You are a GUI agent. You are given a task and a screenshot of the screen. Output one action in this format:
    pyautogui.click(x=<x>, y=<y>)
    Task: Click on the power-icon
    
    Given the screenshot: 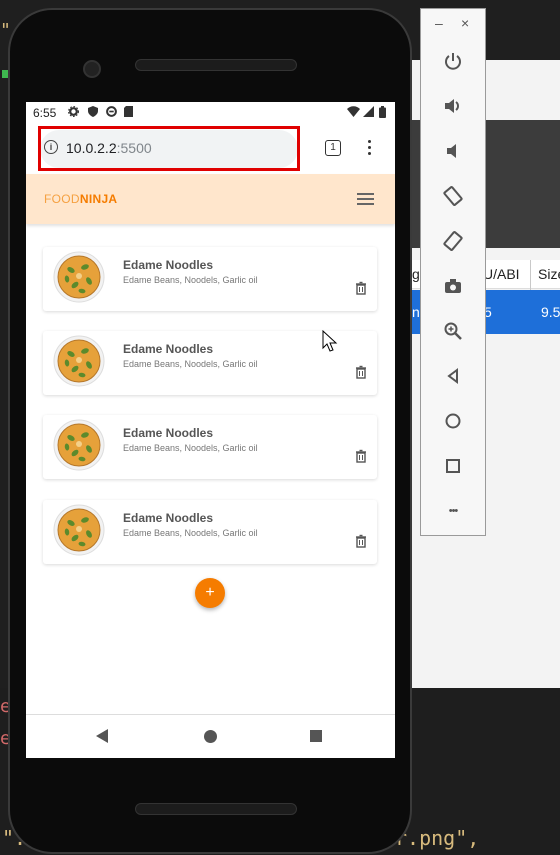 What is the action you would take?
    pyautogui.click(x=453, y=61)
    